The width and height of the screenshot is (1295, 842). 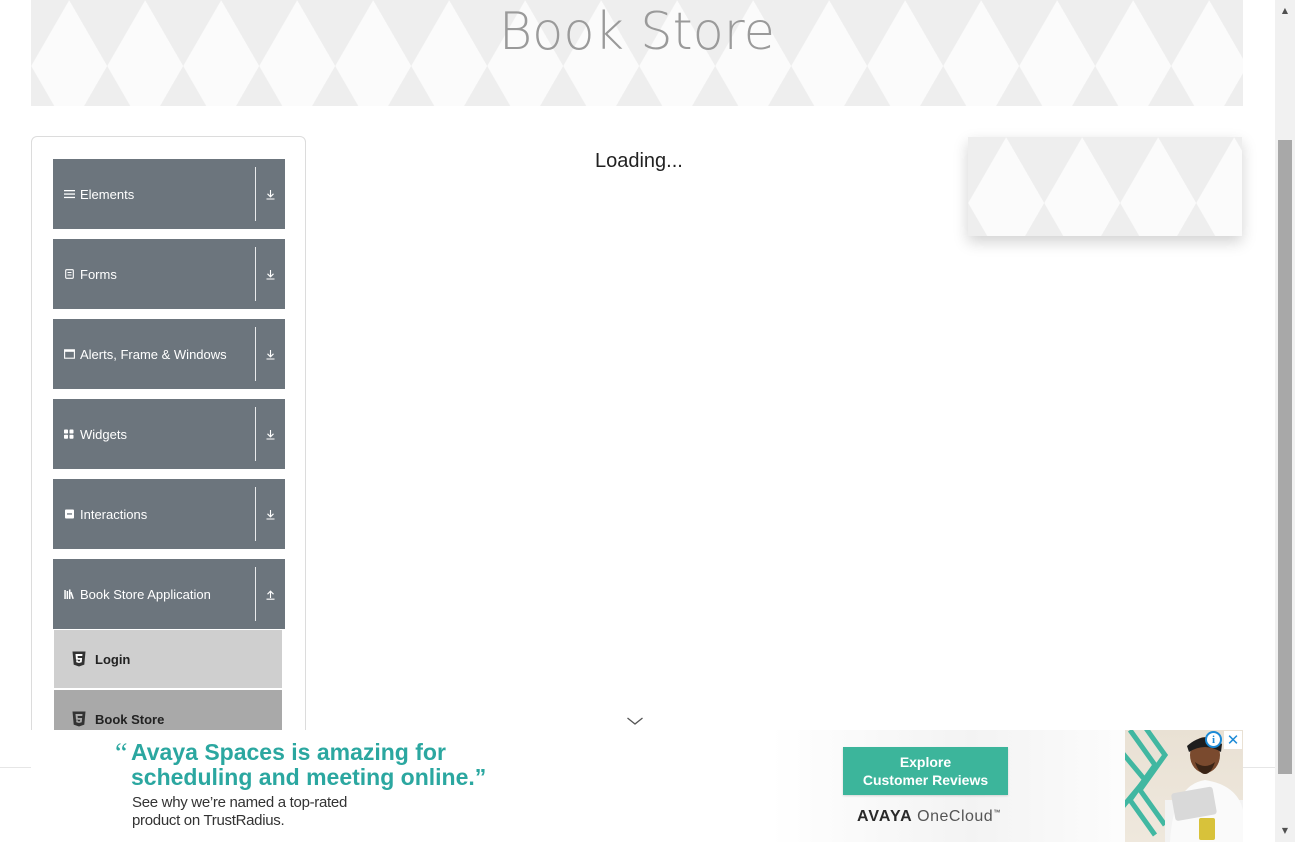 I want to click on nav-group-label: Alerts, Frame & Windows, so click(x=153, y=354).